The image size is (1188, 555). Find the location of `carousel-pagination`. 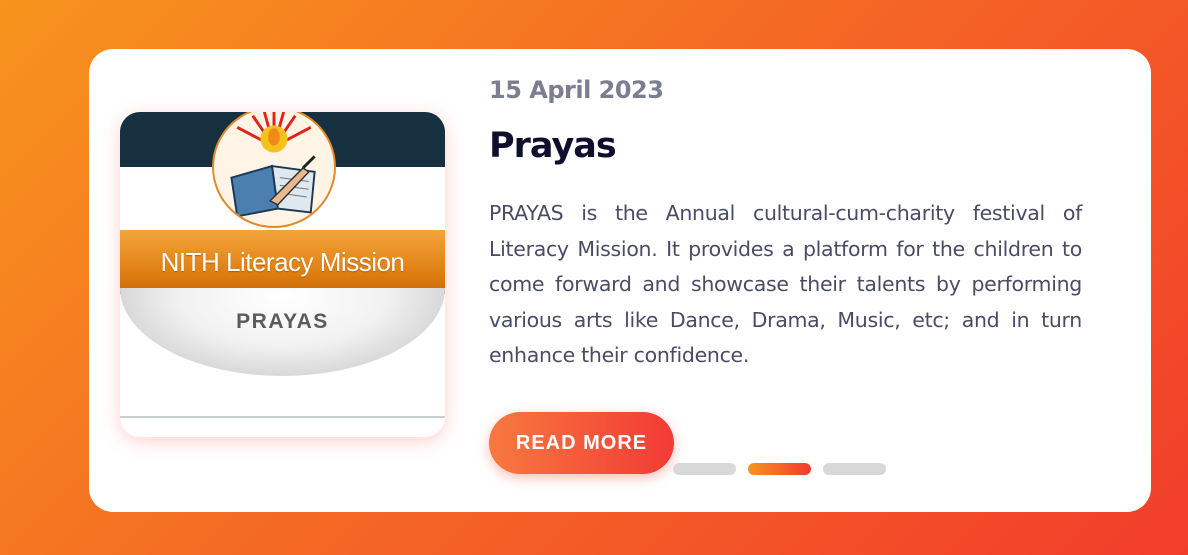

carousel-pagination is located at coordinates (779, 469).